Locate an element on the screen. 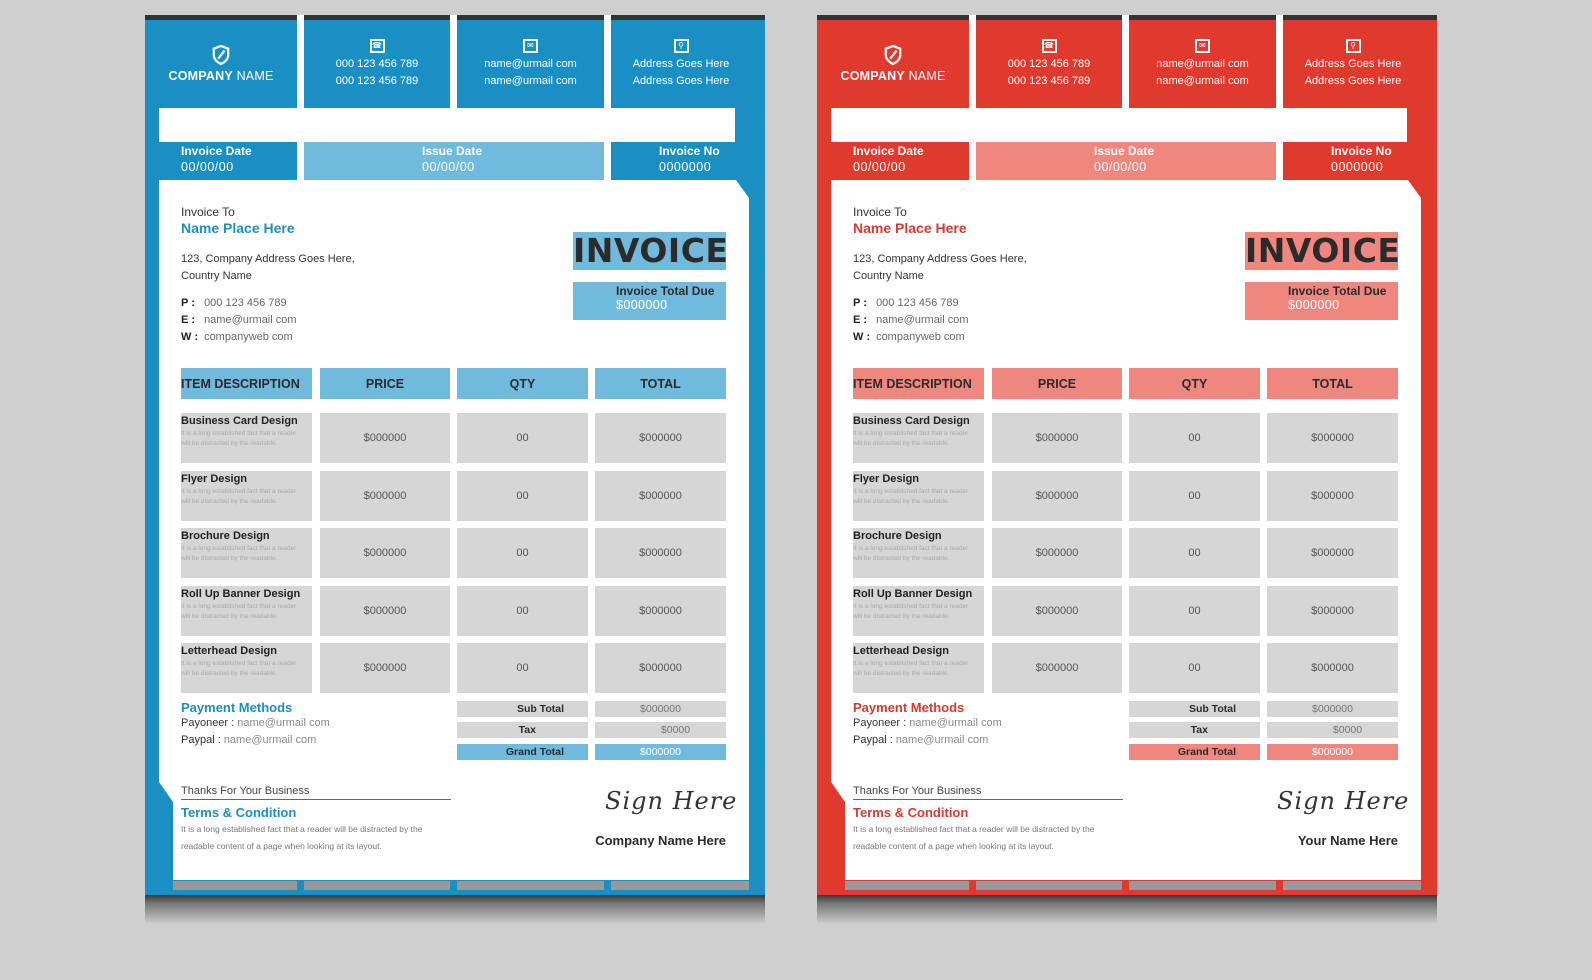 This screenshot has width=1592, height=980. column-header-qty: QTY is located at coordinates (522, 383).